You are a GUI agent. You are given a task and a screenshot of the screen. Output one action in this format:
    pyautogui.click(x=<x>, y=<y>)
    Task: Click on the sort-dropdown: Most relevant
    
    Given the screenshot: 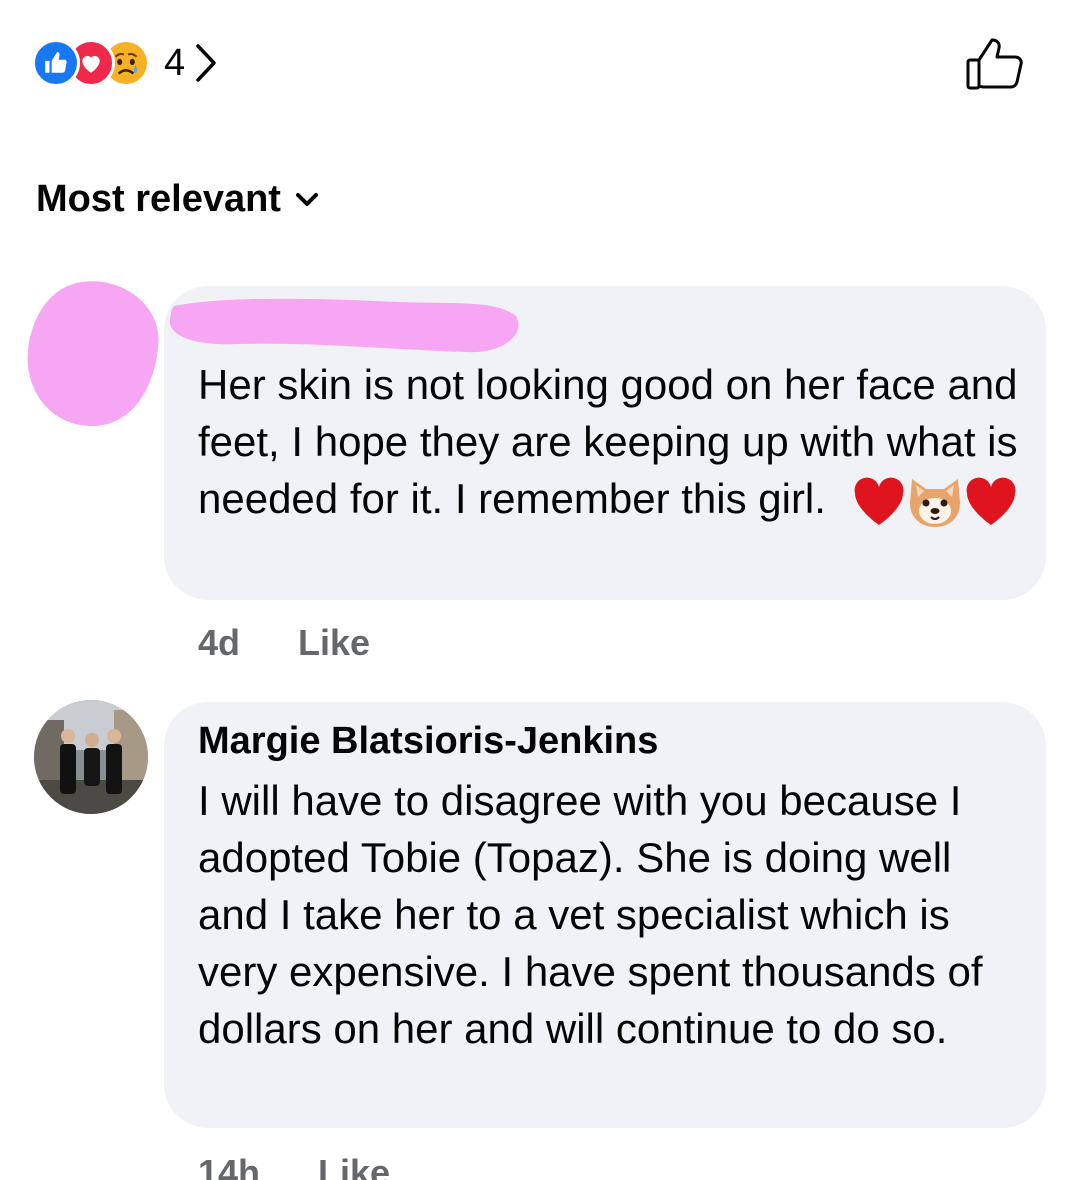 What is the action you would take?
    pyautogui.click(x=177, y=199)
    